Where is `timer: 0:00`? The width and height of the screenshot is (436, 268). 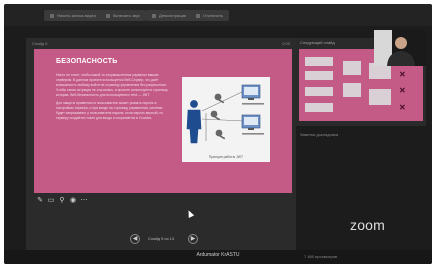
timer: 0:00 is located at coordinates (286, 43).